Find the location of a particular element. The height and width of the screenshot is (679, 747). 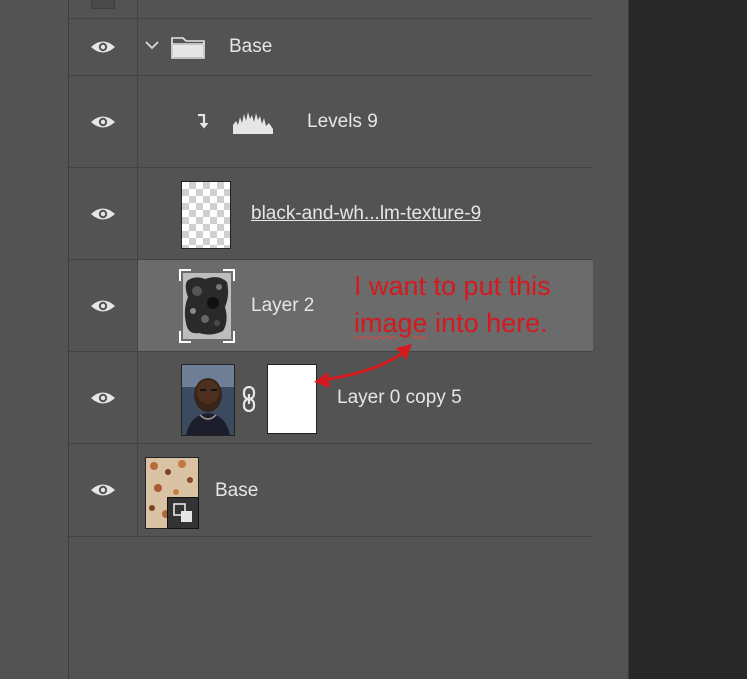

folder-icon is located at coordinates (188, 48).